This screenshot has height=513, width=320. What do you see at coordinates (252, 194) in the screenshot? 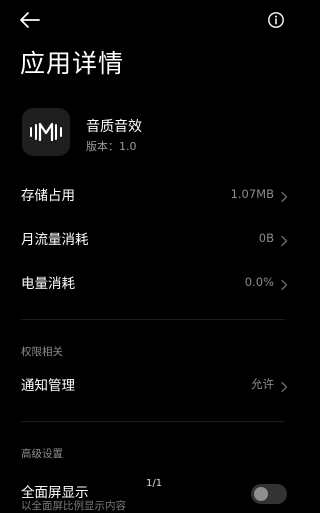
I see `storage-usage-value: 1.07MB` at bounding box center [252, 194].